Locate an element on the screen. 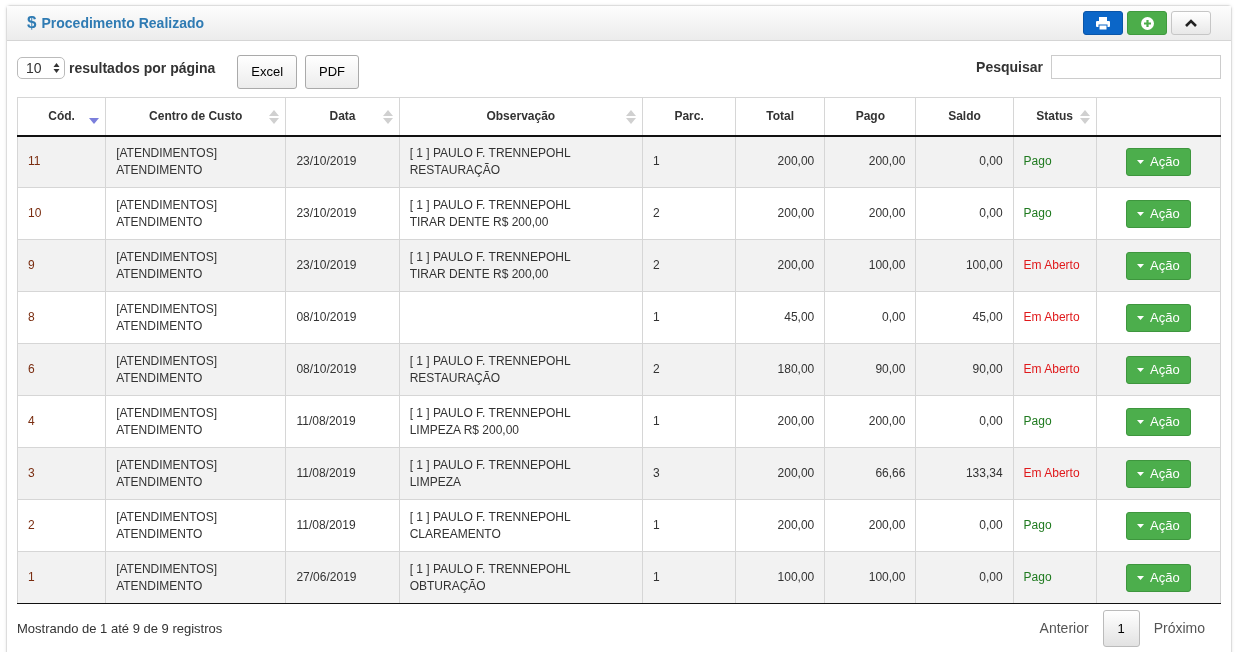  printer-icon is located at coordinates (1103, 23).